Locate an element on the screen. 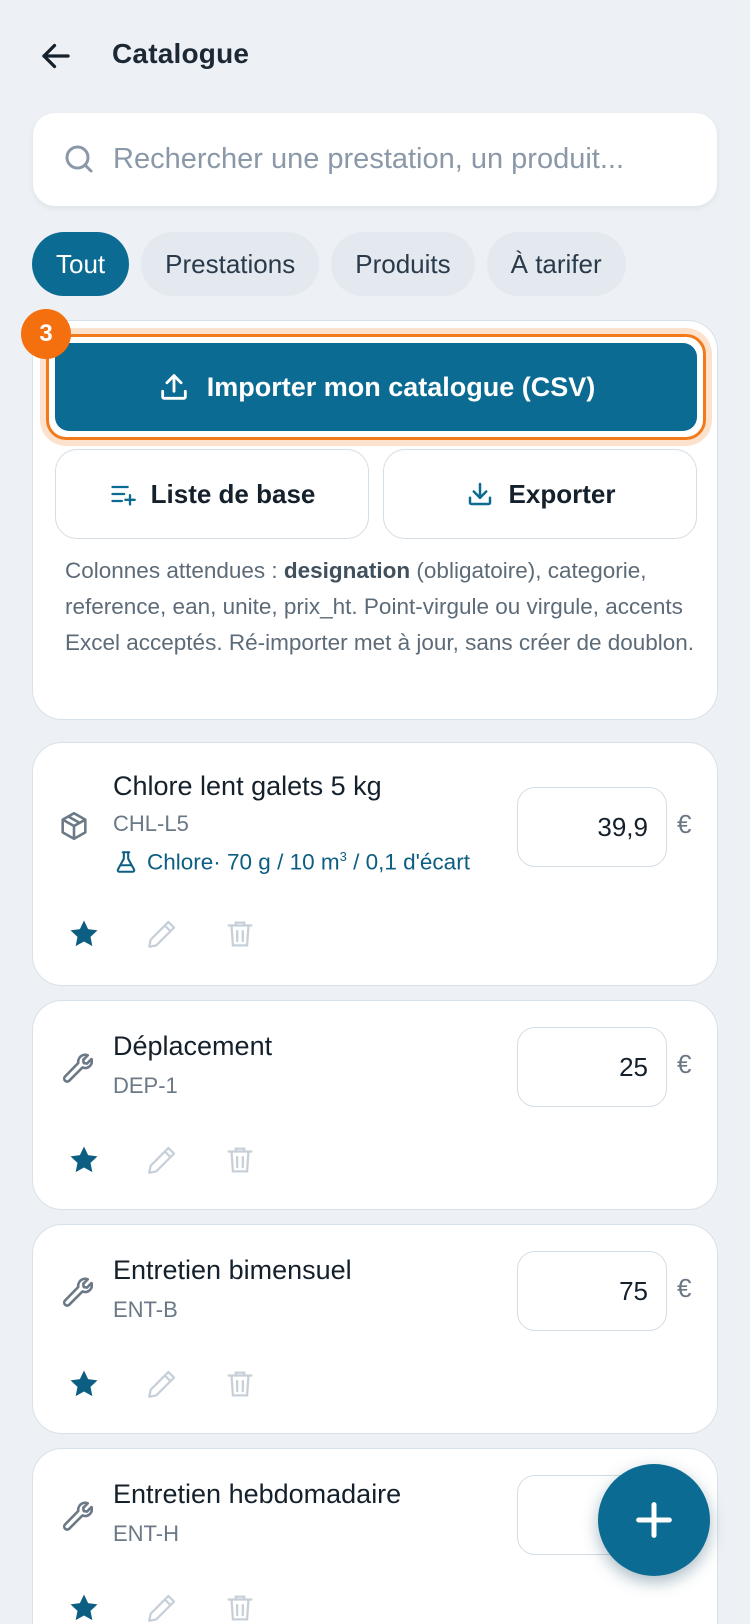 This screenshot has width=750, height=1624. filter-chip-produits: Produits is located at coordinates (403, 264).